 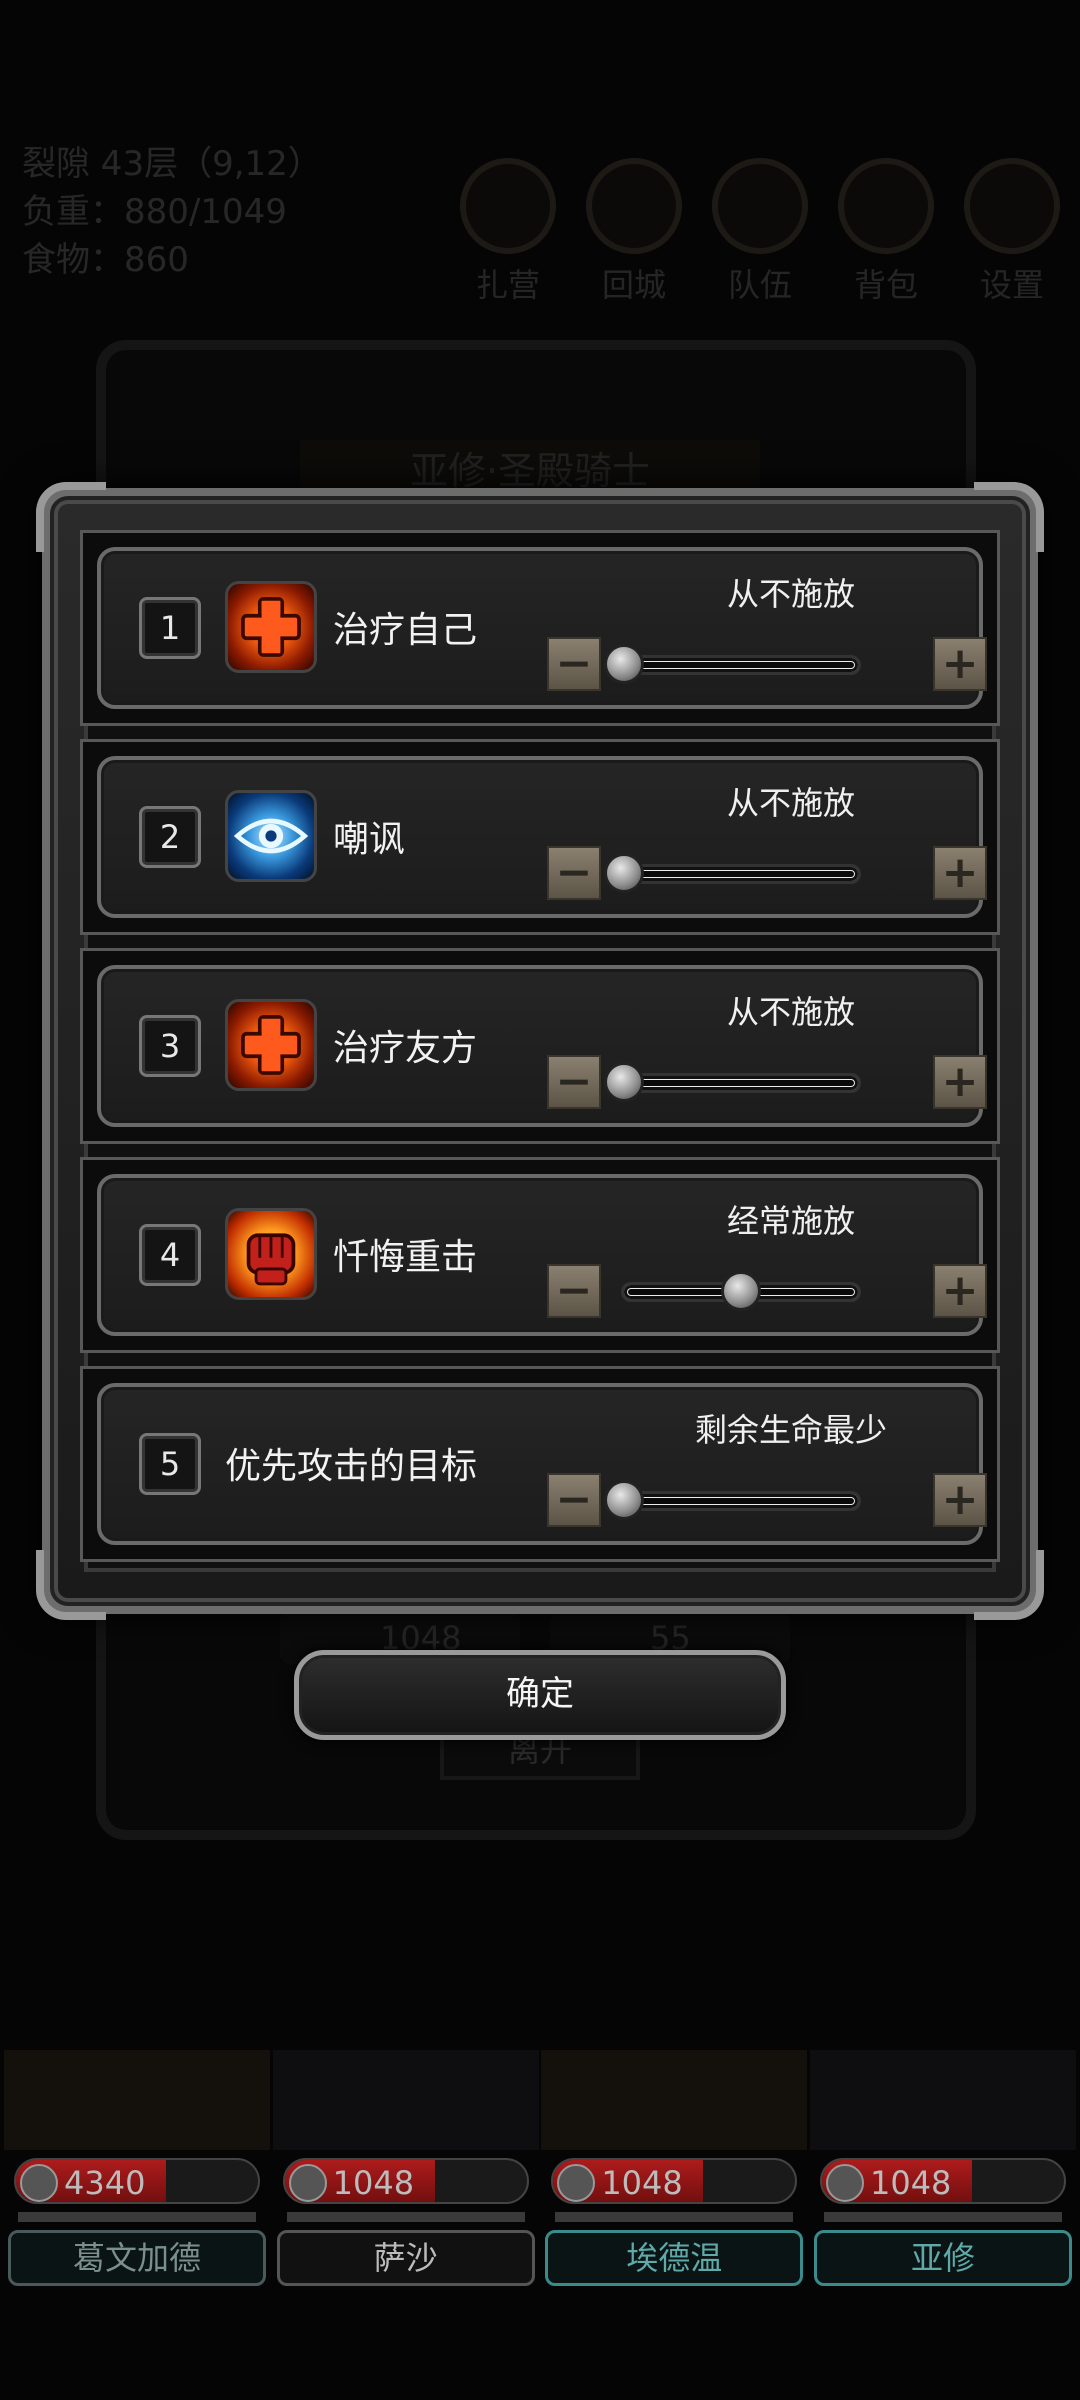 What do you see at coordinates (351, 1466) in the screenshot?
I see `target-priority-label: 优先攻击的目标` at bounding box center [351, 1466].